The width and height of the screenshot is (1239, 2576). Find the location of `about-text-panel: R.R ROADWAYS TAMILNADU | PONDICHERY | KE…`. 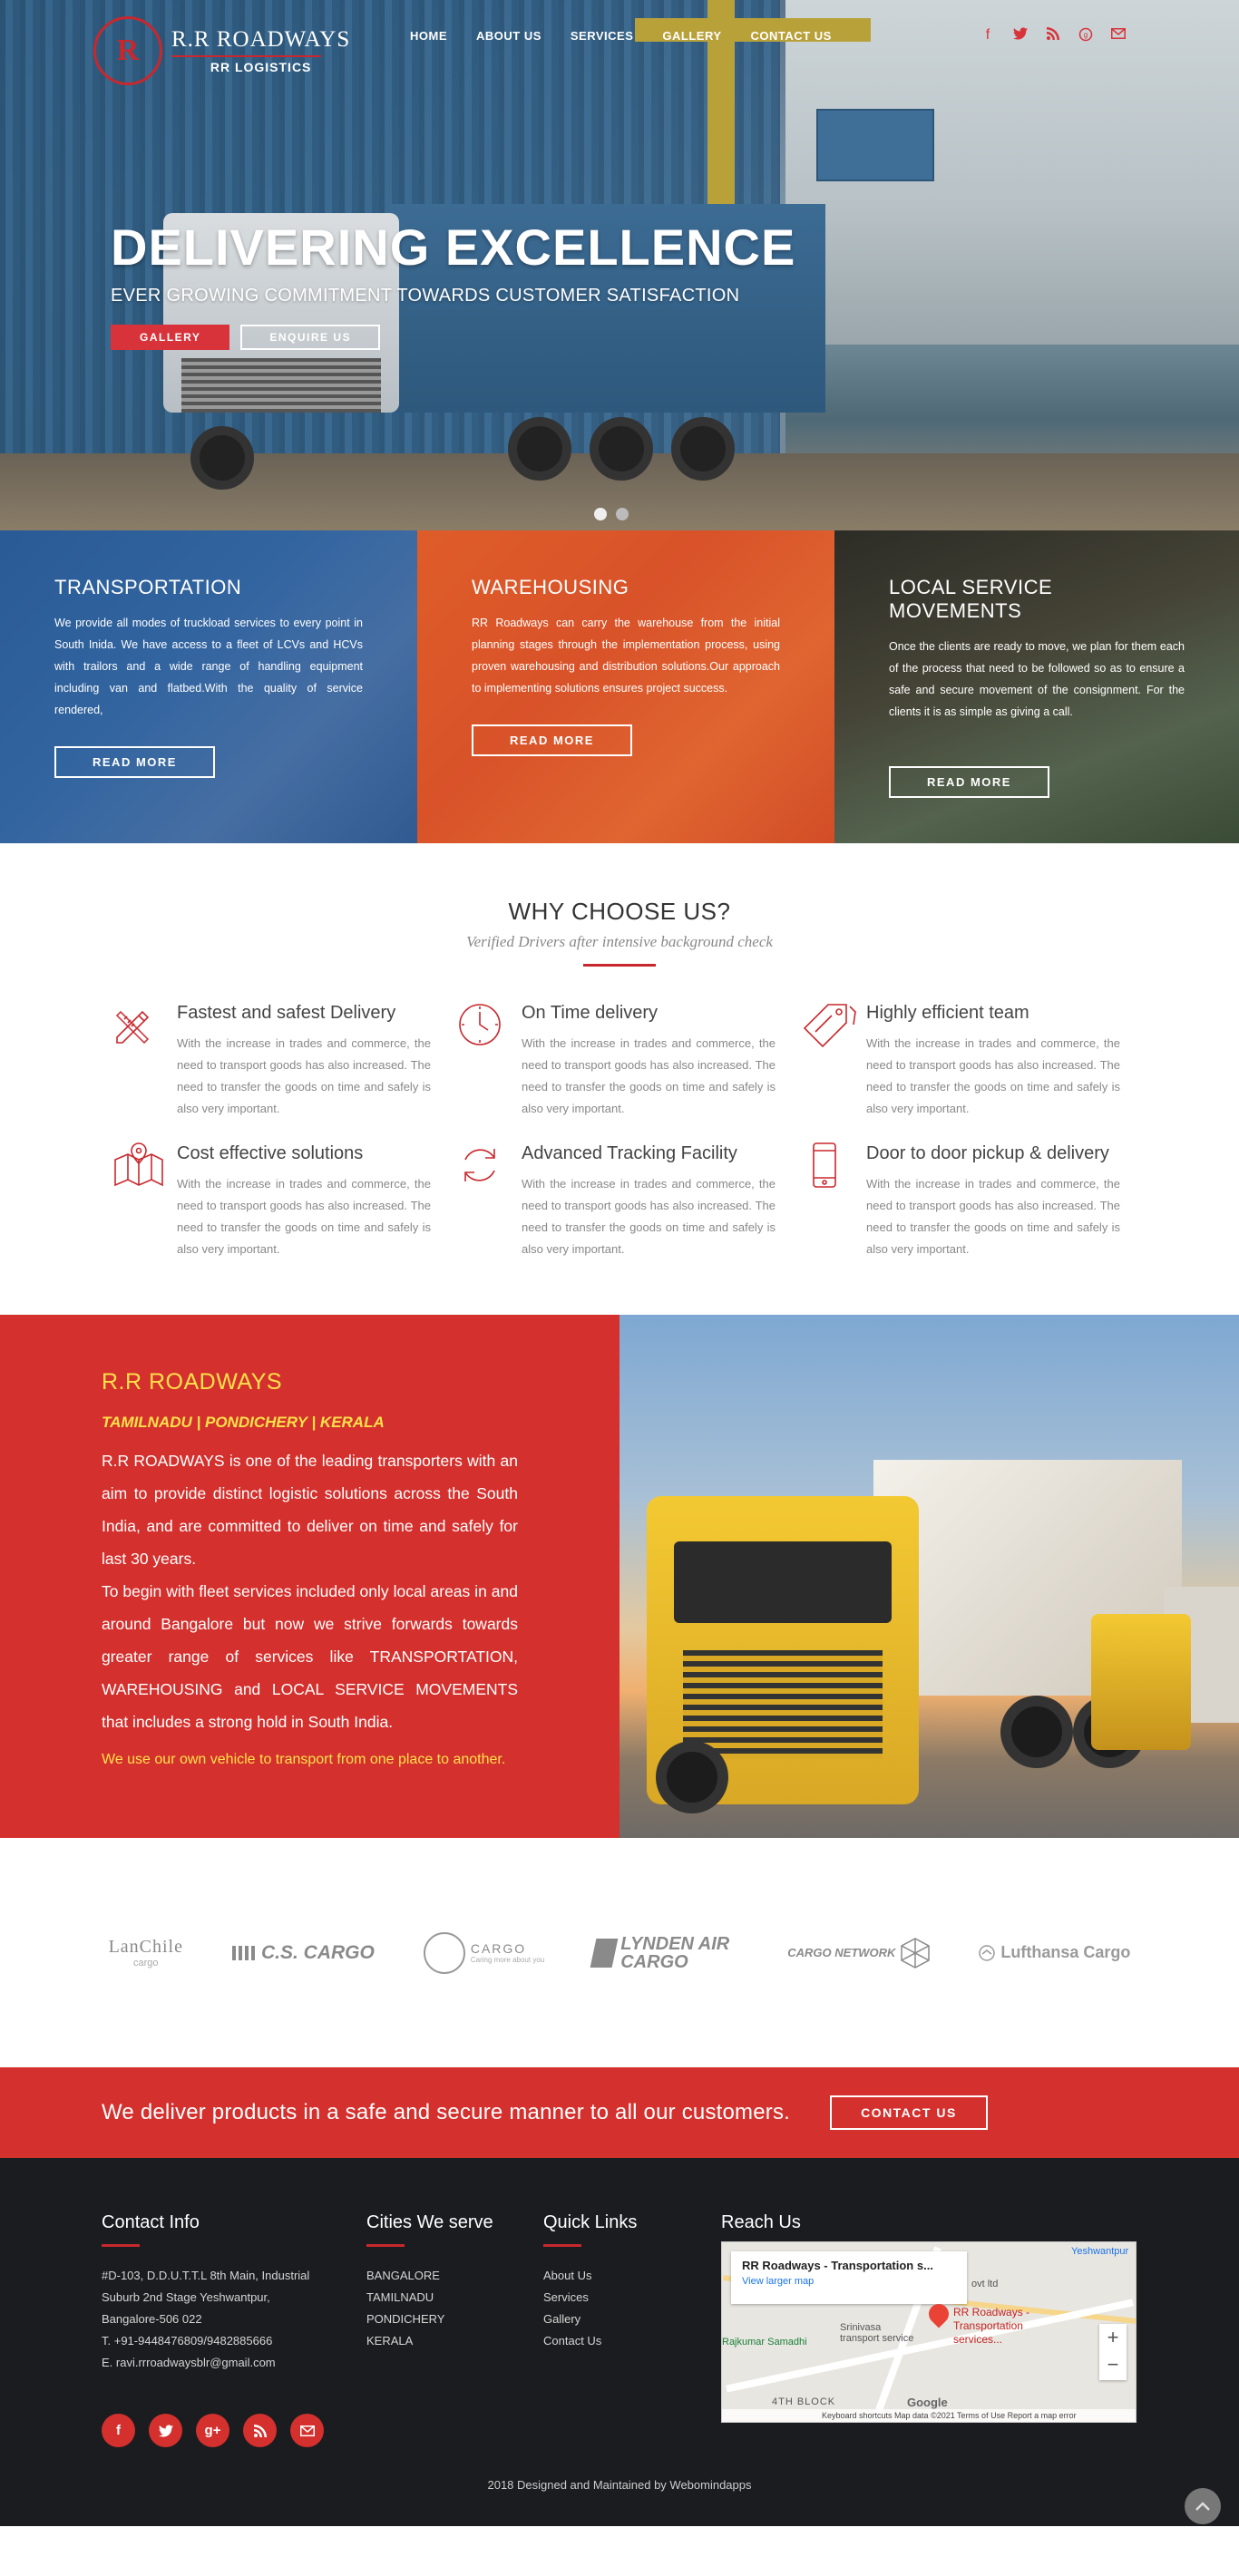

about-text-panel: R.R ROADWAYS TAMILNADU | PONDICHERY | KE… is located at coordinates (310, 1576).